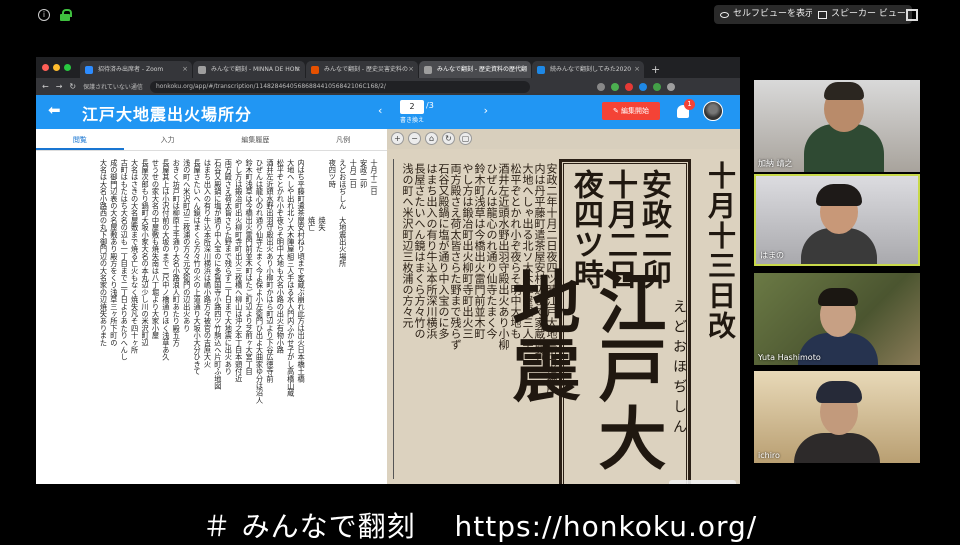 The height and width of the screenshot is (545, 960). Describe the element at coordinates (655, 69) in the screenshot. I see `new-tab-button: +` at that location.